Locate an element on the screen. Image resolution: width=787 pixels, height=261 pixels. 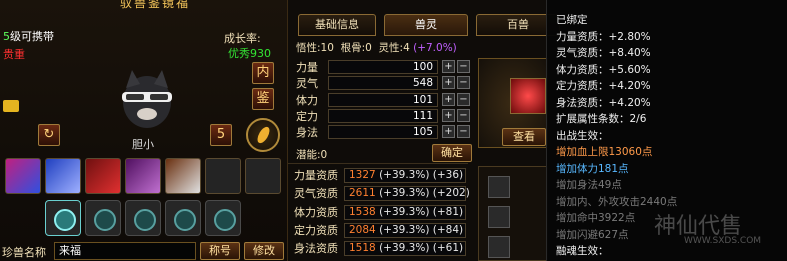
title-button: 称号 is located at coordinates (220, 251).